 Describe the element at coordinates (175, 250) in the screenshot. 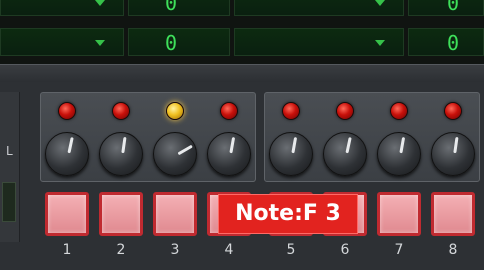

I see `pad-number: 3` at that location.